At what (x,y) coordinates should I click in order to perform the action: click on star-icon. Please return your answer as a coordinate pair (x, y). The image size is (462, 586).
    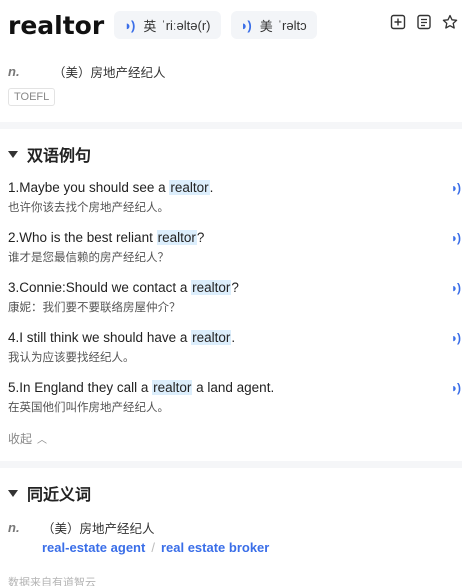
    Looking at the image, I should click on (450, 22).